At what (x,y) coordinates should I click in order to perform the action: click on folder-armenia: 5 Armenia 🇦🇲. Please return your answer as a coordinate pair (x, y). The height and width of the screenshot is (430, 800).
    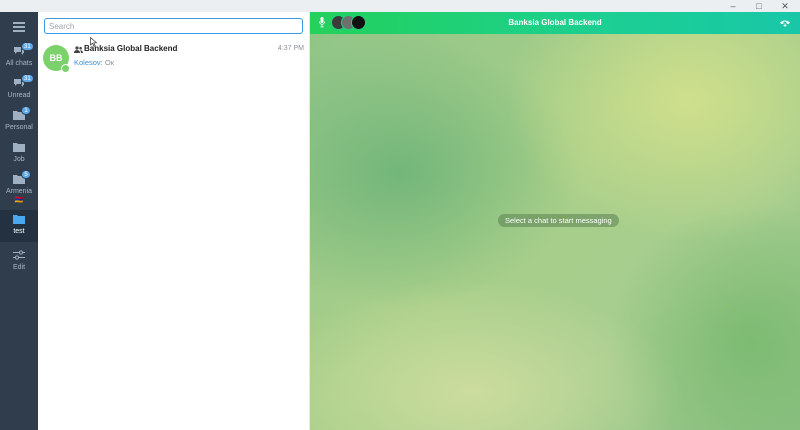
    Looking at the image, I should click on (19, 189).